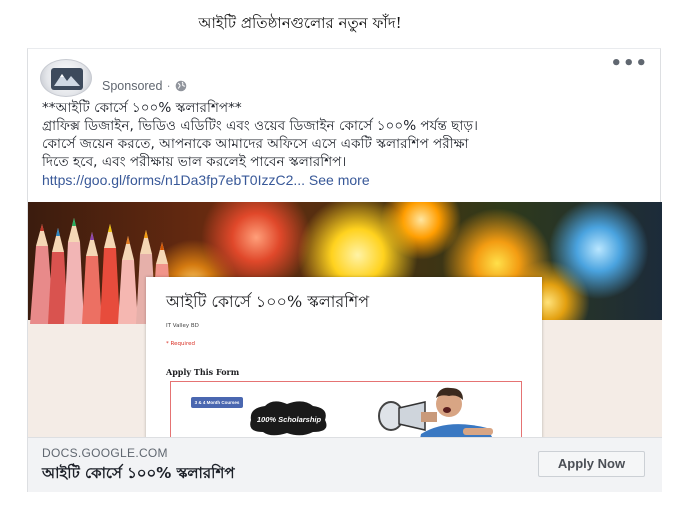 The width and height of the screenshot is (687, 518). I want to click on page-logo-mountain-icon, so click(67, 79).